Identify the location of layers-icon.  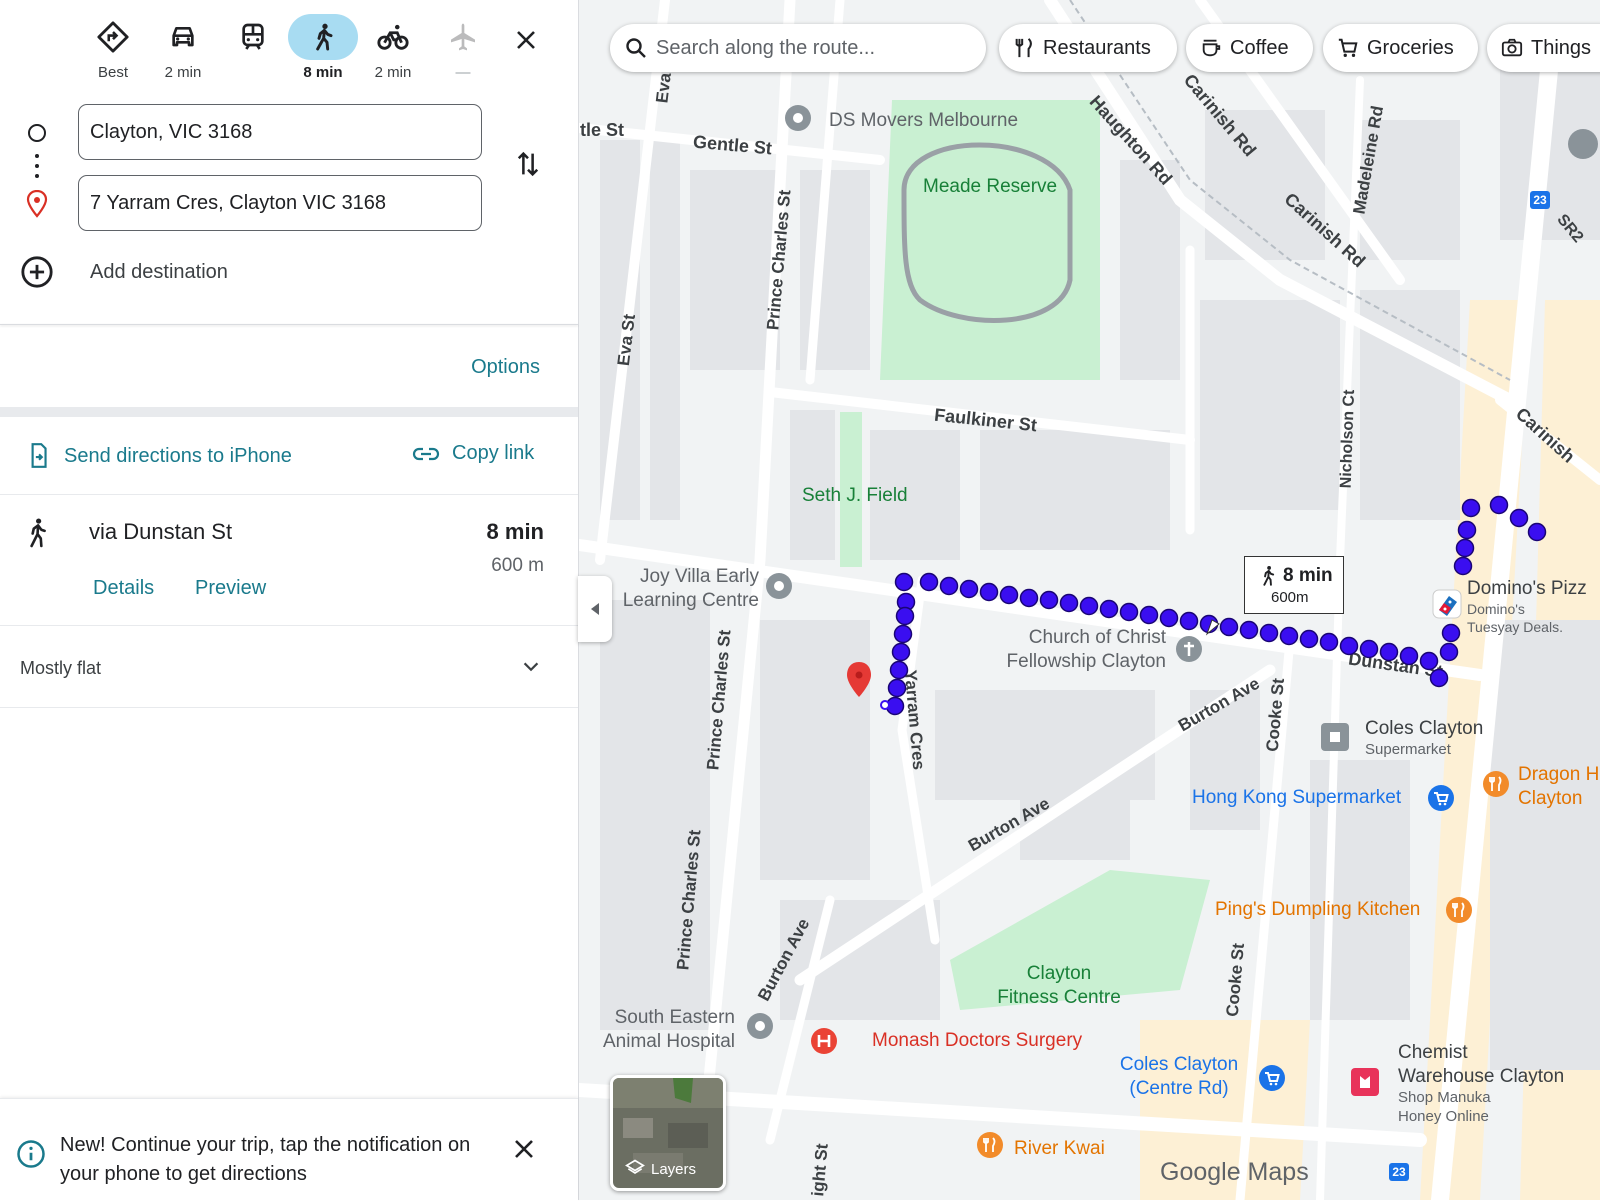
(635, 1166).